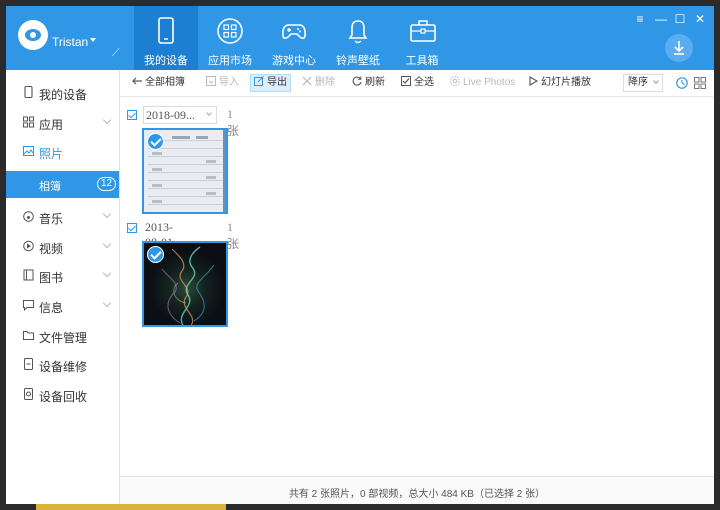 This screenshot has height=510, width=720. Describe the element at coordinates (137, 81) in the screenshot. I see `arrow-left-icon` at that location.